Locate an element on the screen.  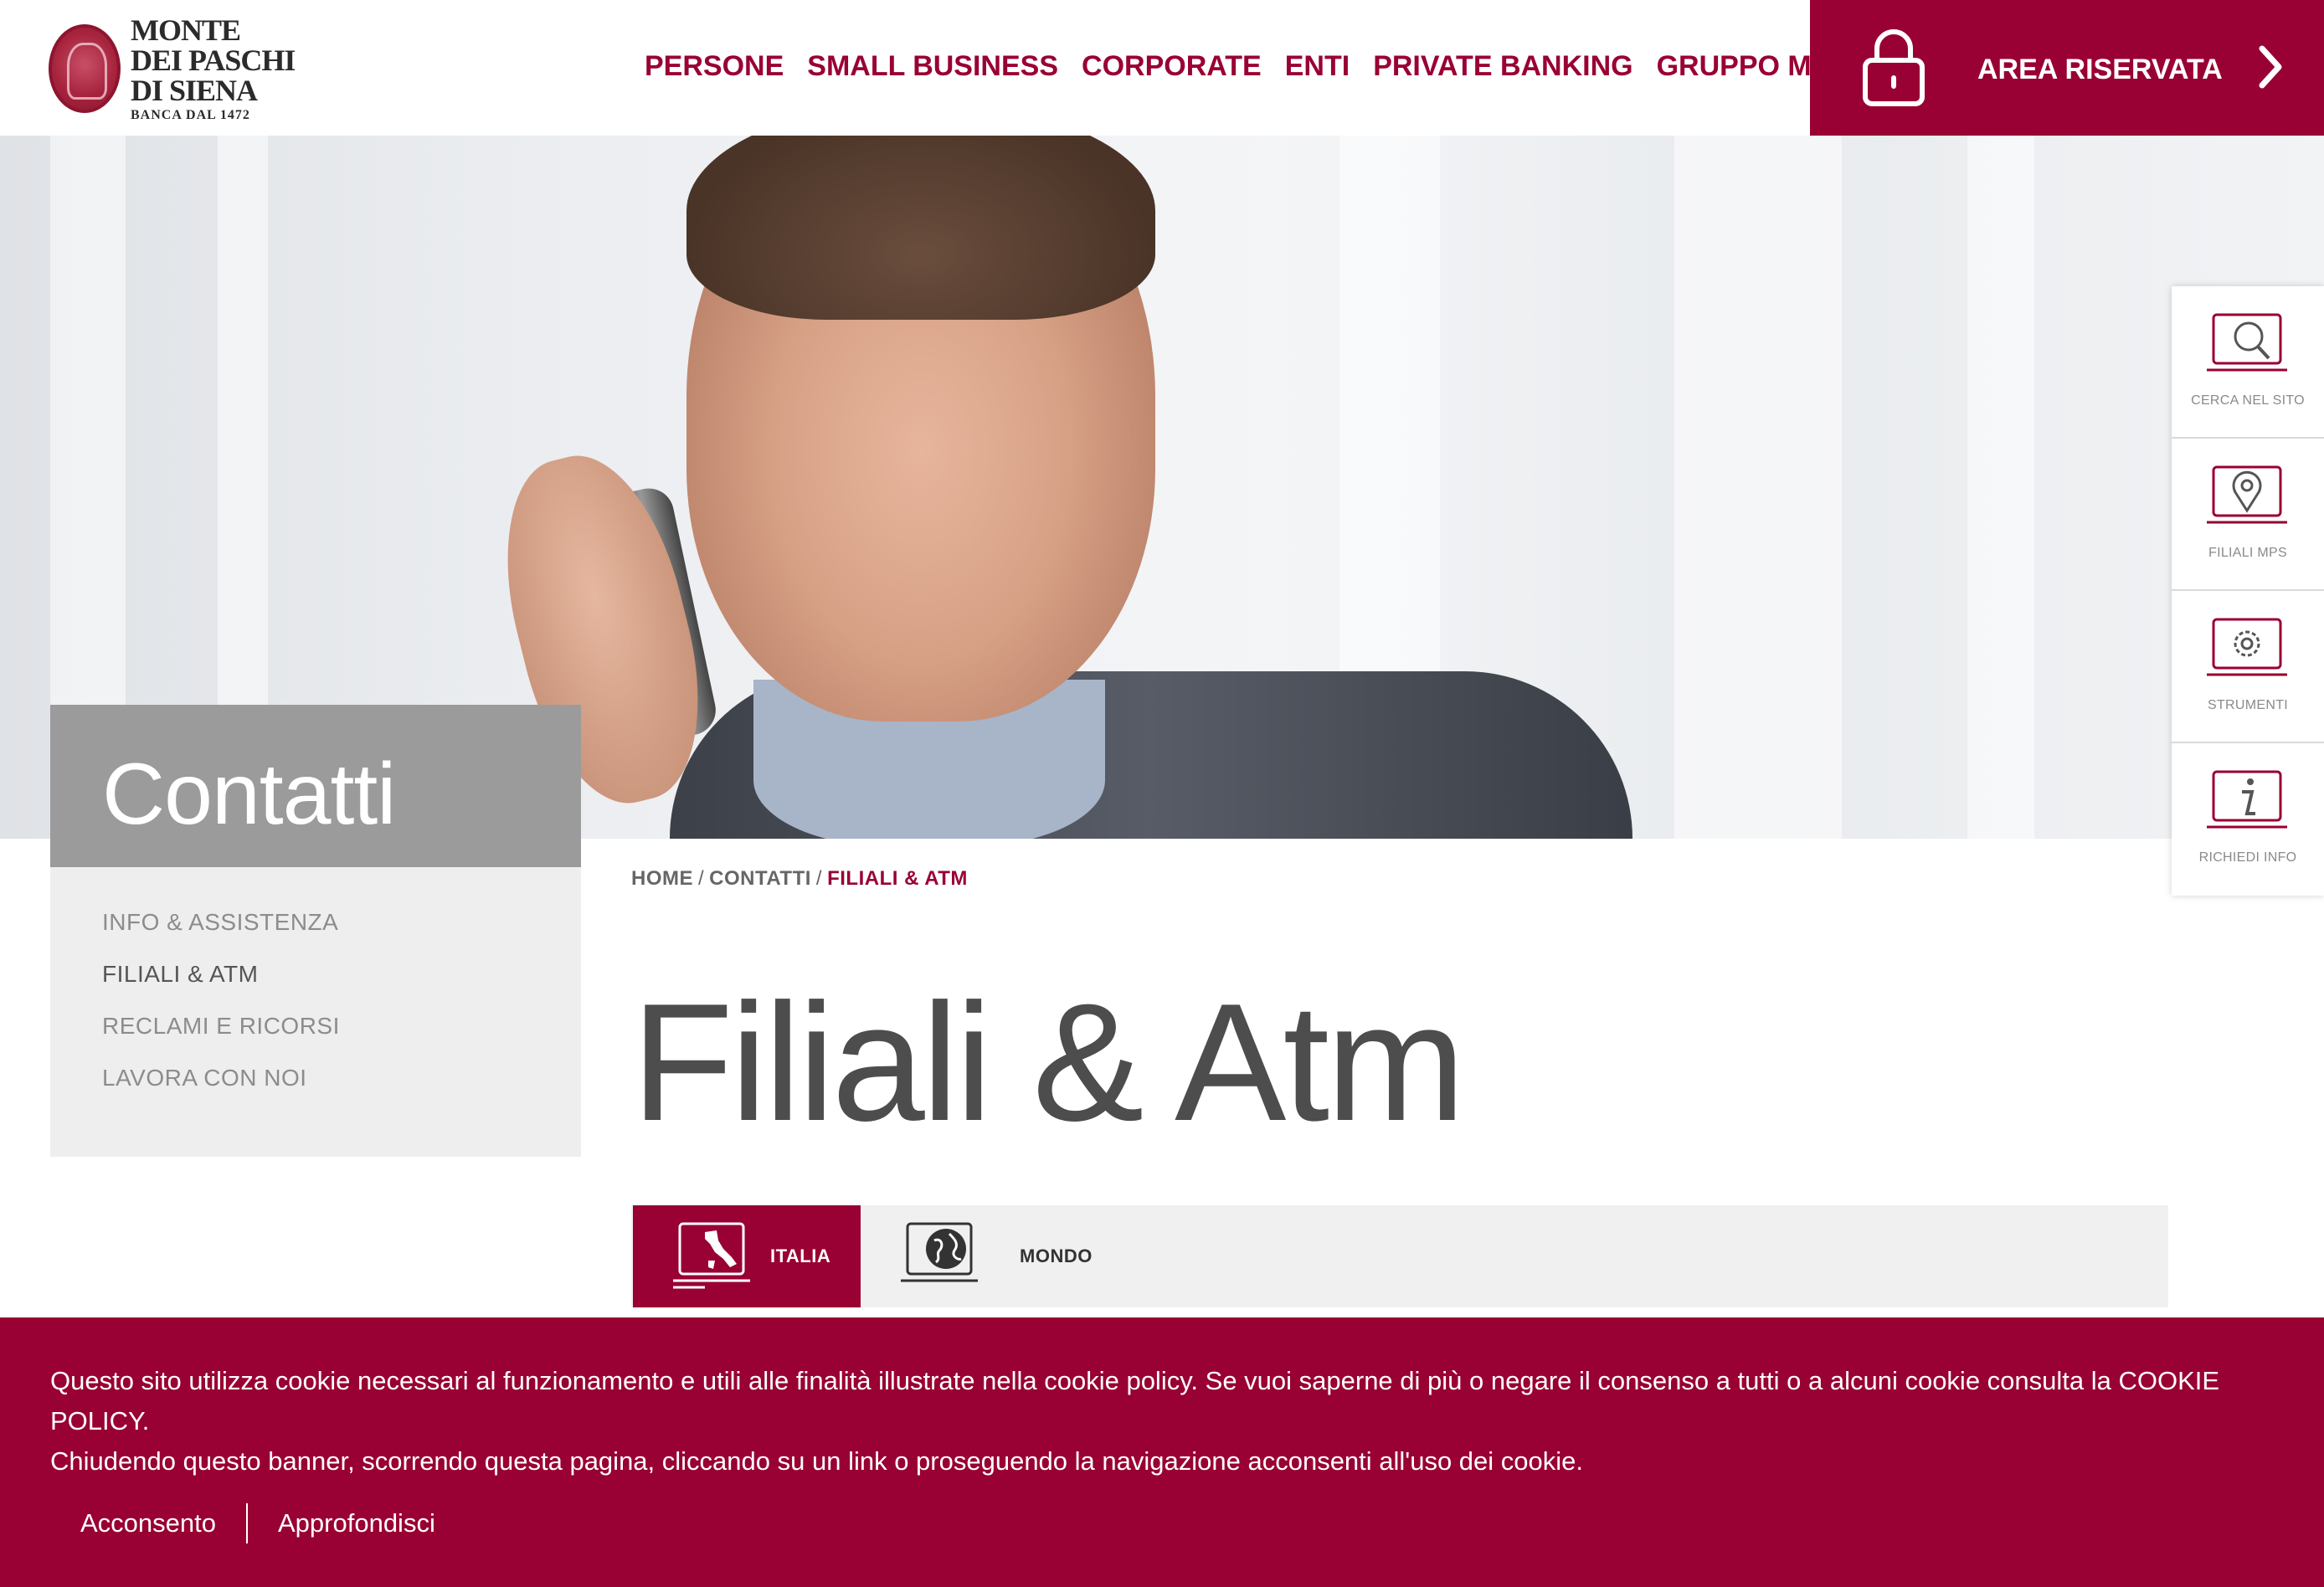
logo-line-2: DEI PASCHI is located at coordinates (214, 61).